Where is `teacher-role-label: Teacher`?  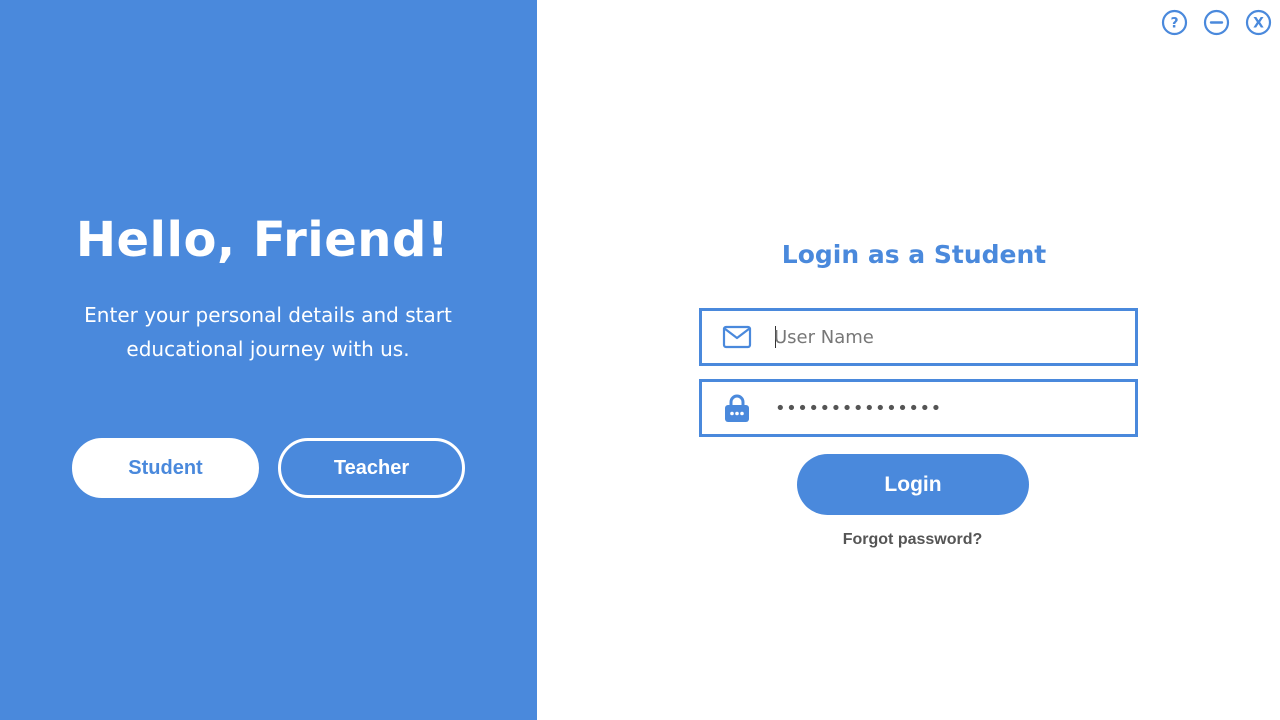
teacher-role-label: Teacher is located at coordinates (371, 467).